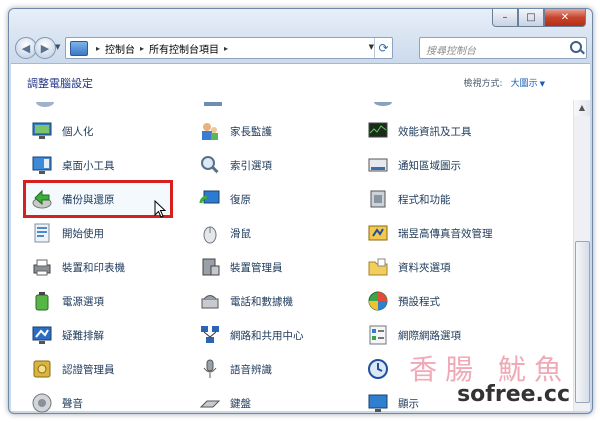  I want to click on watermark: 香腸 魷魚 sofree.cc, so click(489, 377).